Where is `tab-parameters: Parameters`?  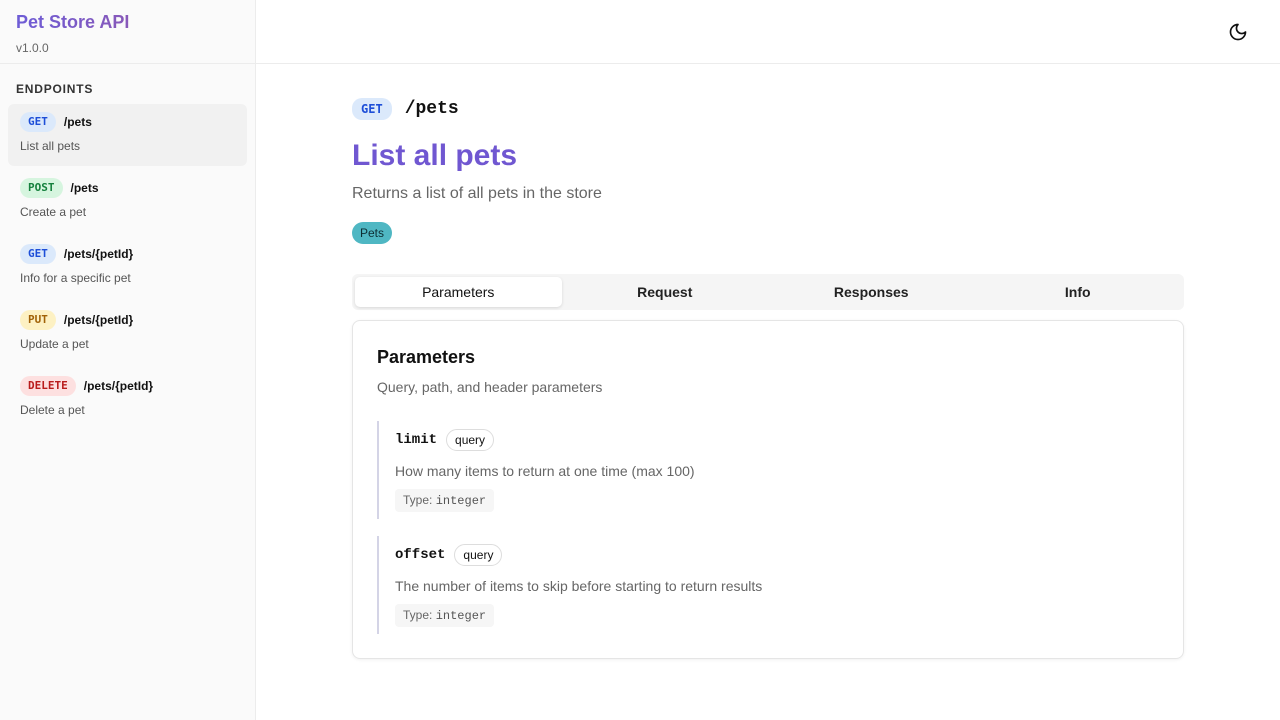 tab-parameters: Parameters is located at coordinates (458, 292).